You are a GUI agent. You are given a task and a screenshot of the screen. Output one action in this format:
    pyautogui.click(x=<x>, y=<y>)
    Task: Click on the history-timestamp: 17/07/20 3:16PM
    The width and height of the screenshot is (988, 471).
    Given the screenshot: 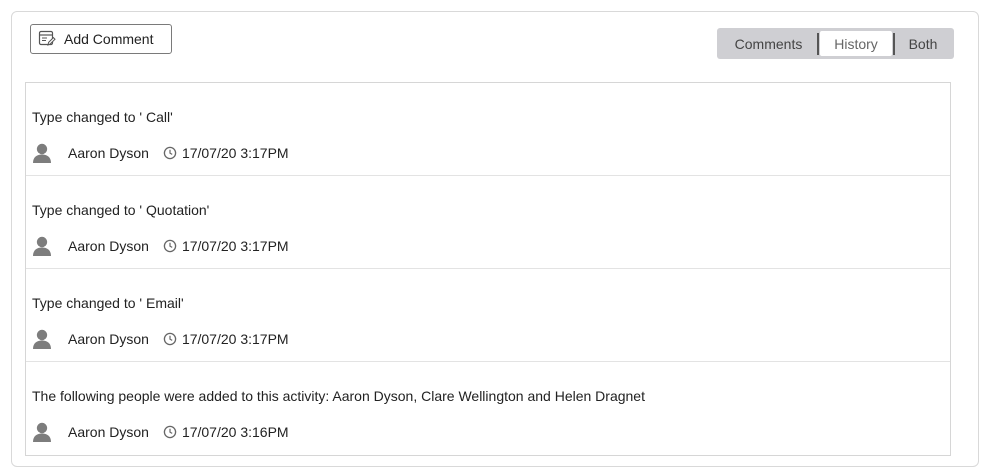 What is the action you would take?
    pyautogui.click(x=235, y=432)
    